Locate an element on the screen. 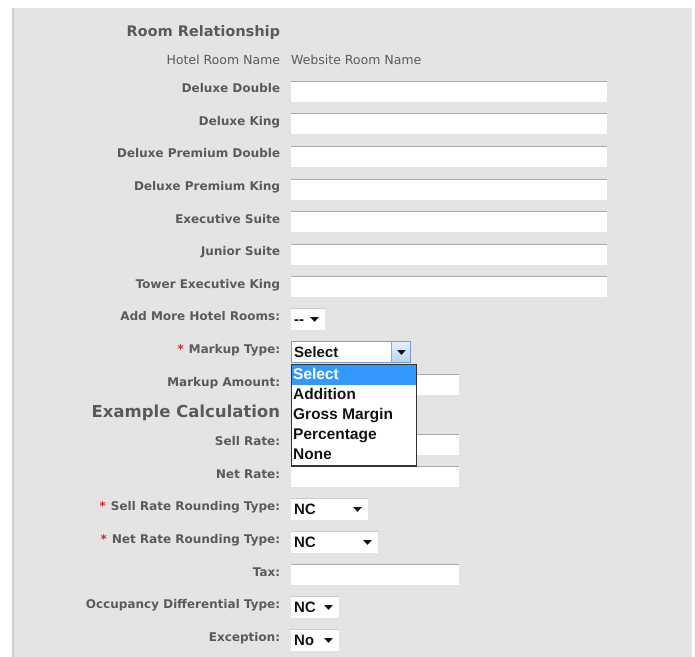 This screenshot has width=695, height=657. field-label: Exception: is located at coordinates (244, 637).